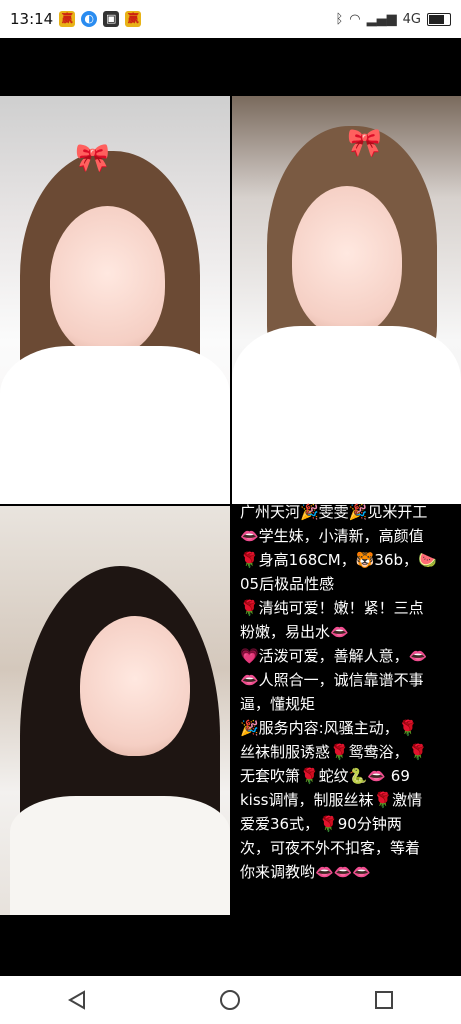  I want to click on caption-line: 广州天河🎉雯雯🎉见米开工, so click(334, 512).